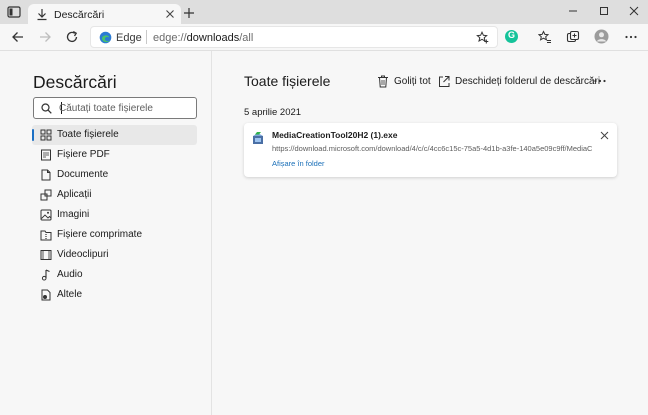  Describe the element at coordinates (74, 194) in the screenshot. I see `sidebar-item-label: Aplicații` at that location.